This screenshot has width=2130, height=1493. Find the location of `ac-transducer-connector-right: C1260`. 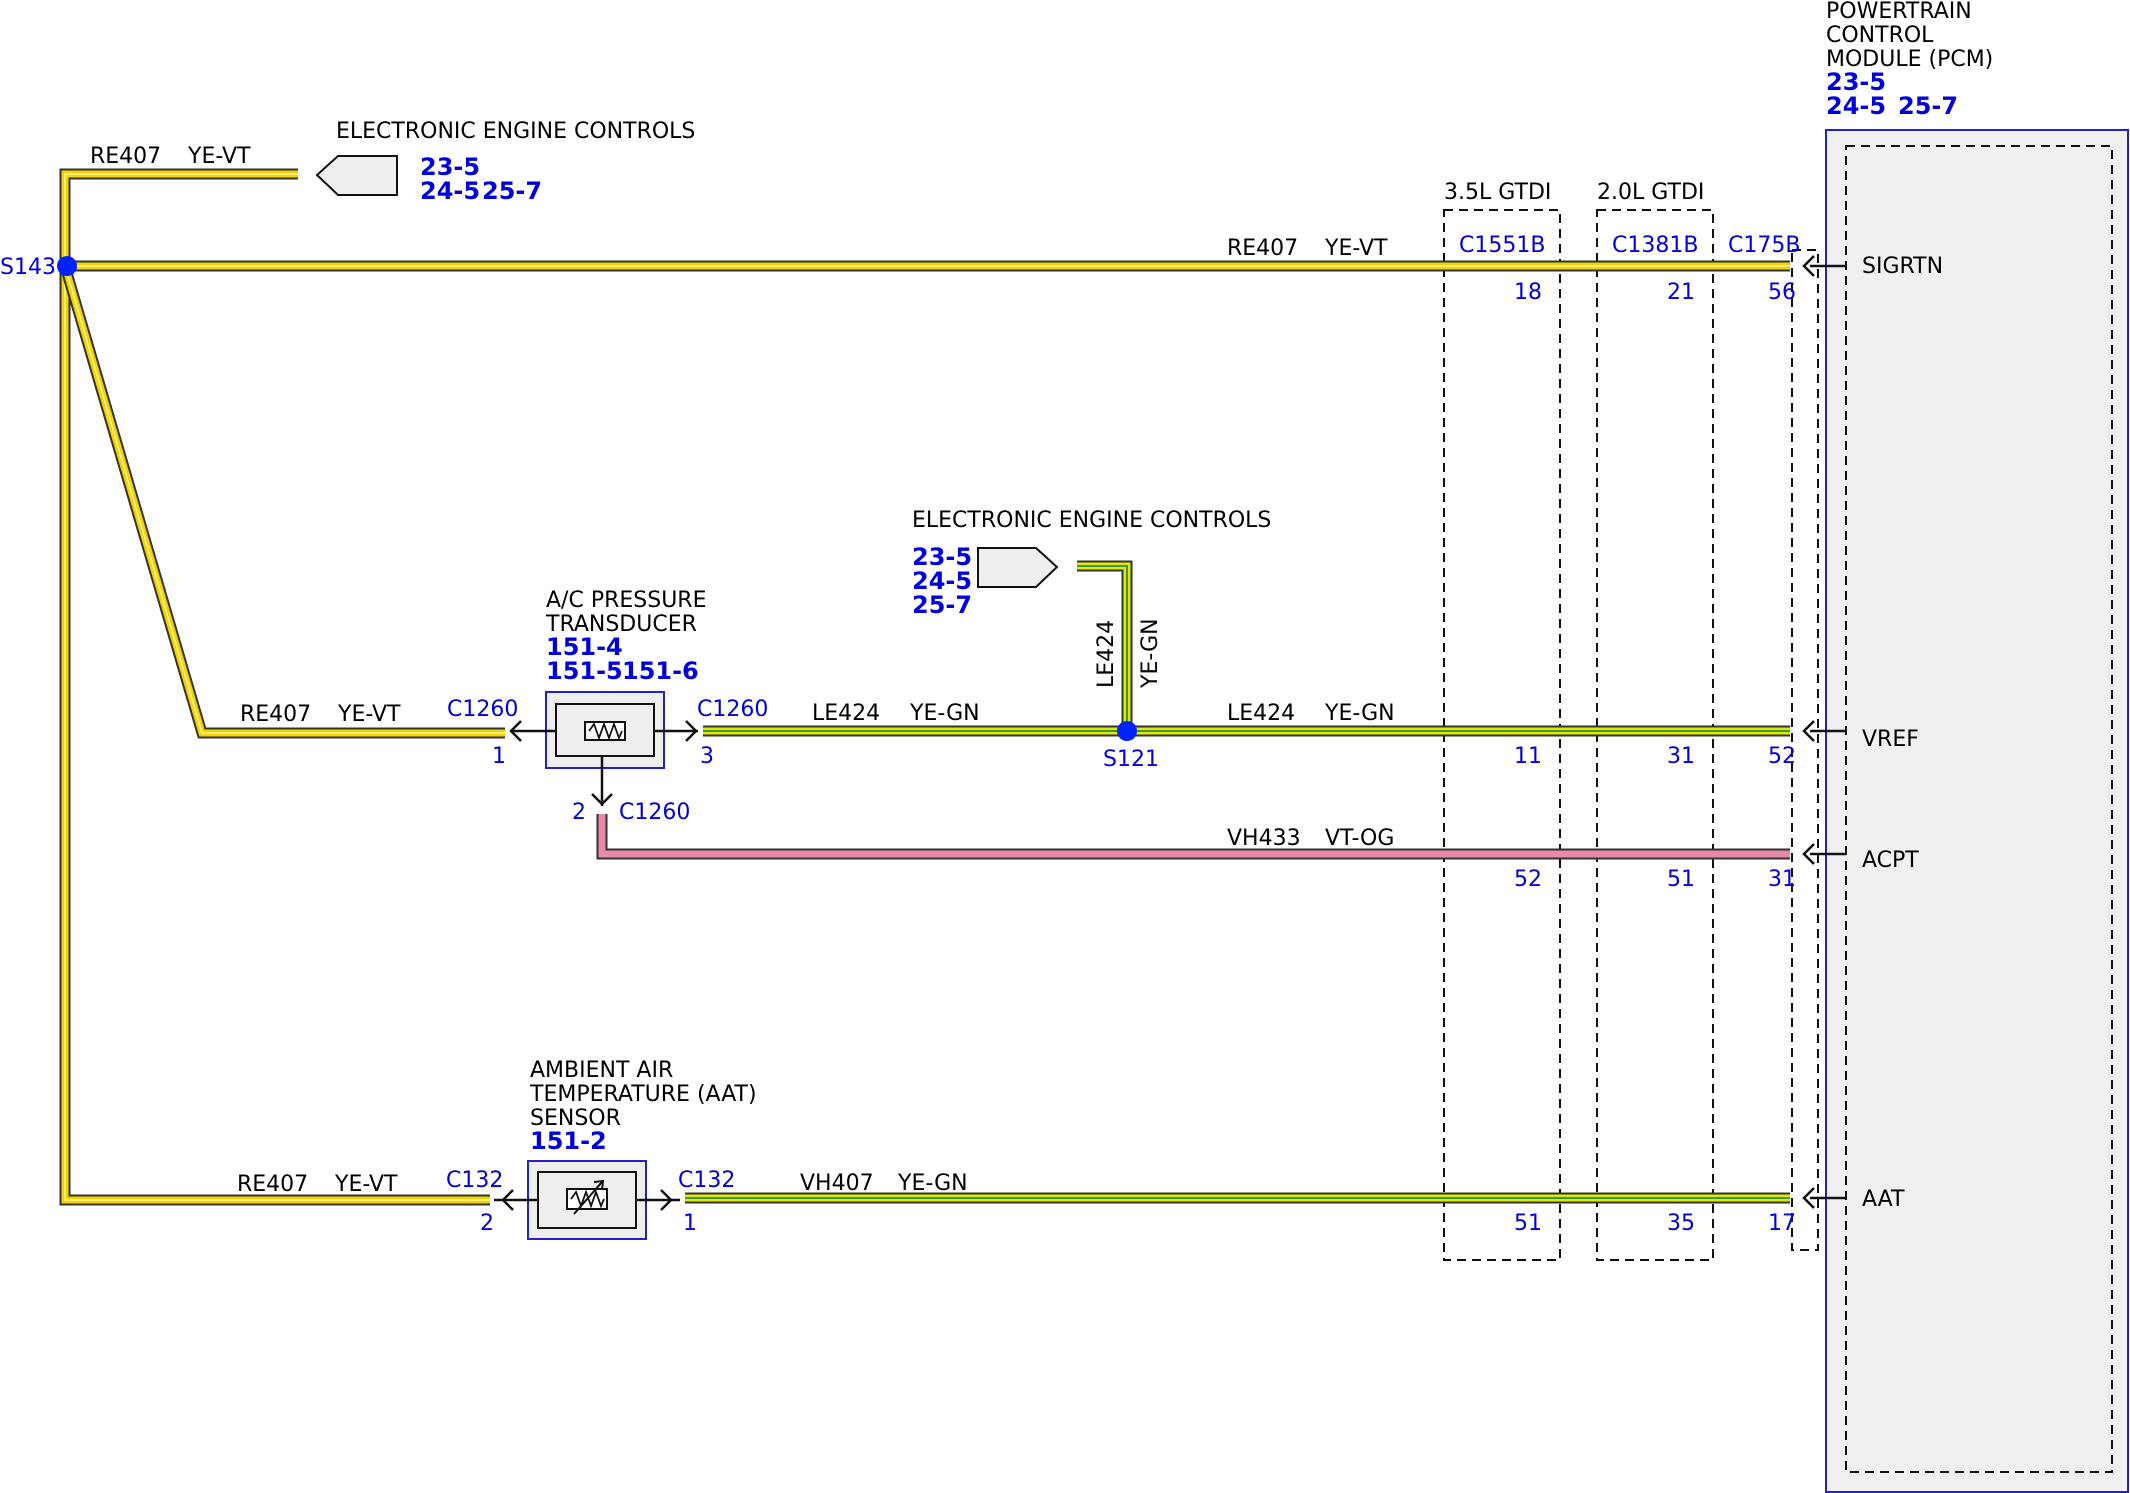

ac-transducer-connector-right: C1260 is located at coordinates (732, 709).